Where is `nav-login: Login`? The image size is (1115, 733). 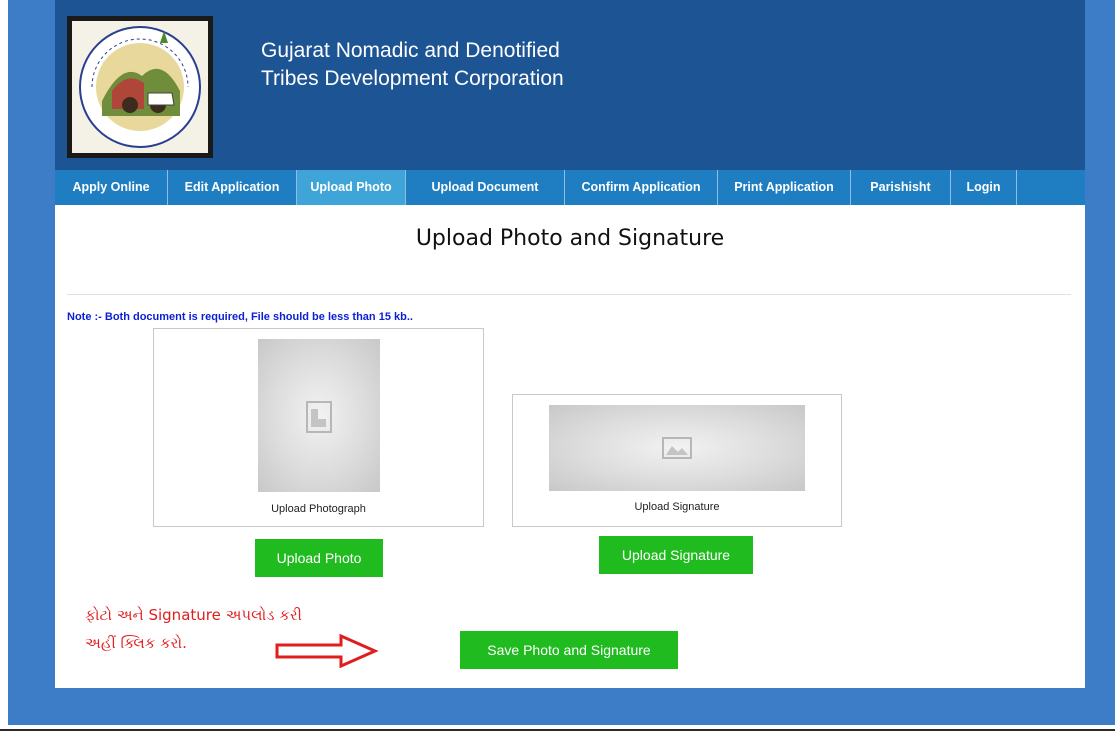 nav-login: Login is located at coordinates (984, 187).